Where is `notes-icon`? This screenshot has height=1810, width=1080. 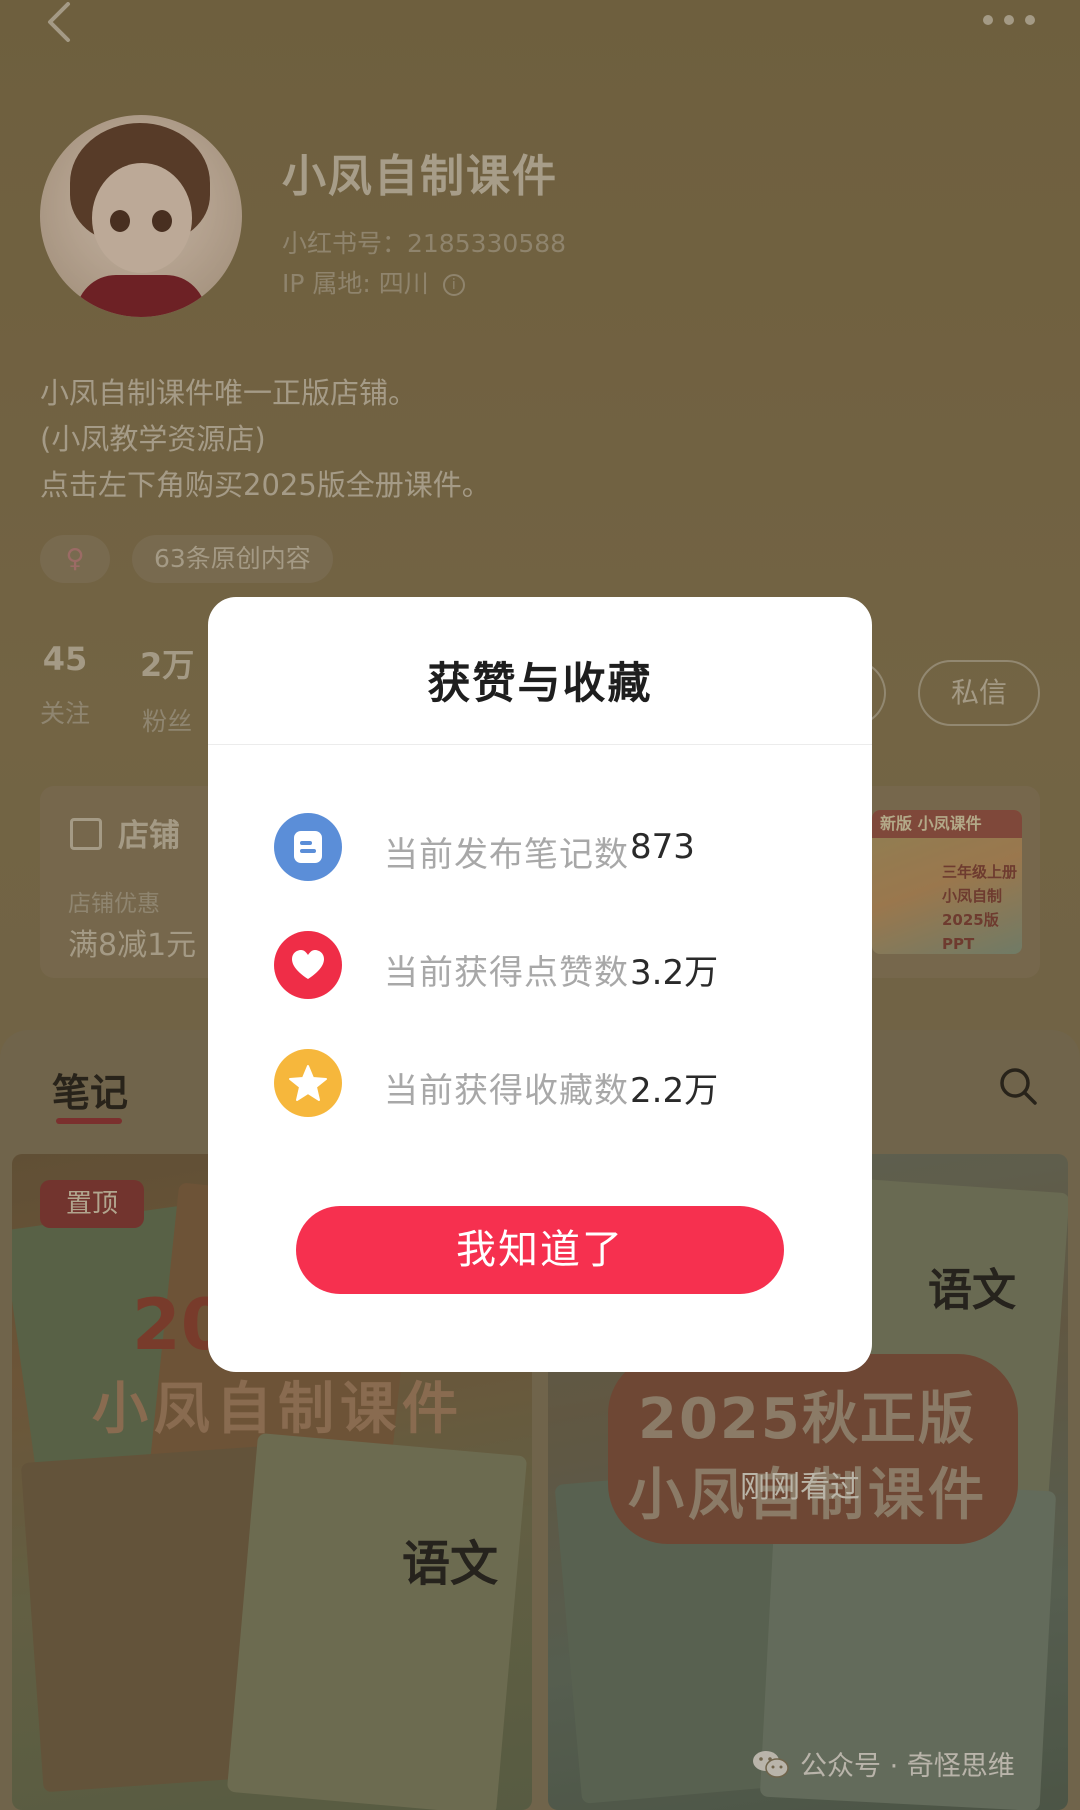
notes-icon is located at coordinates (308, 847).